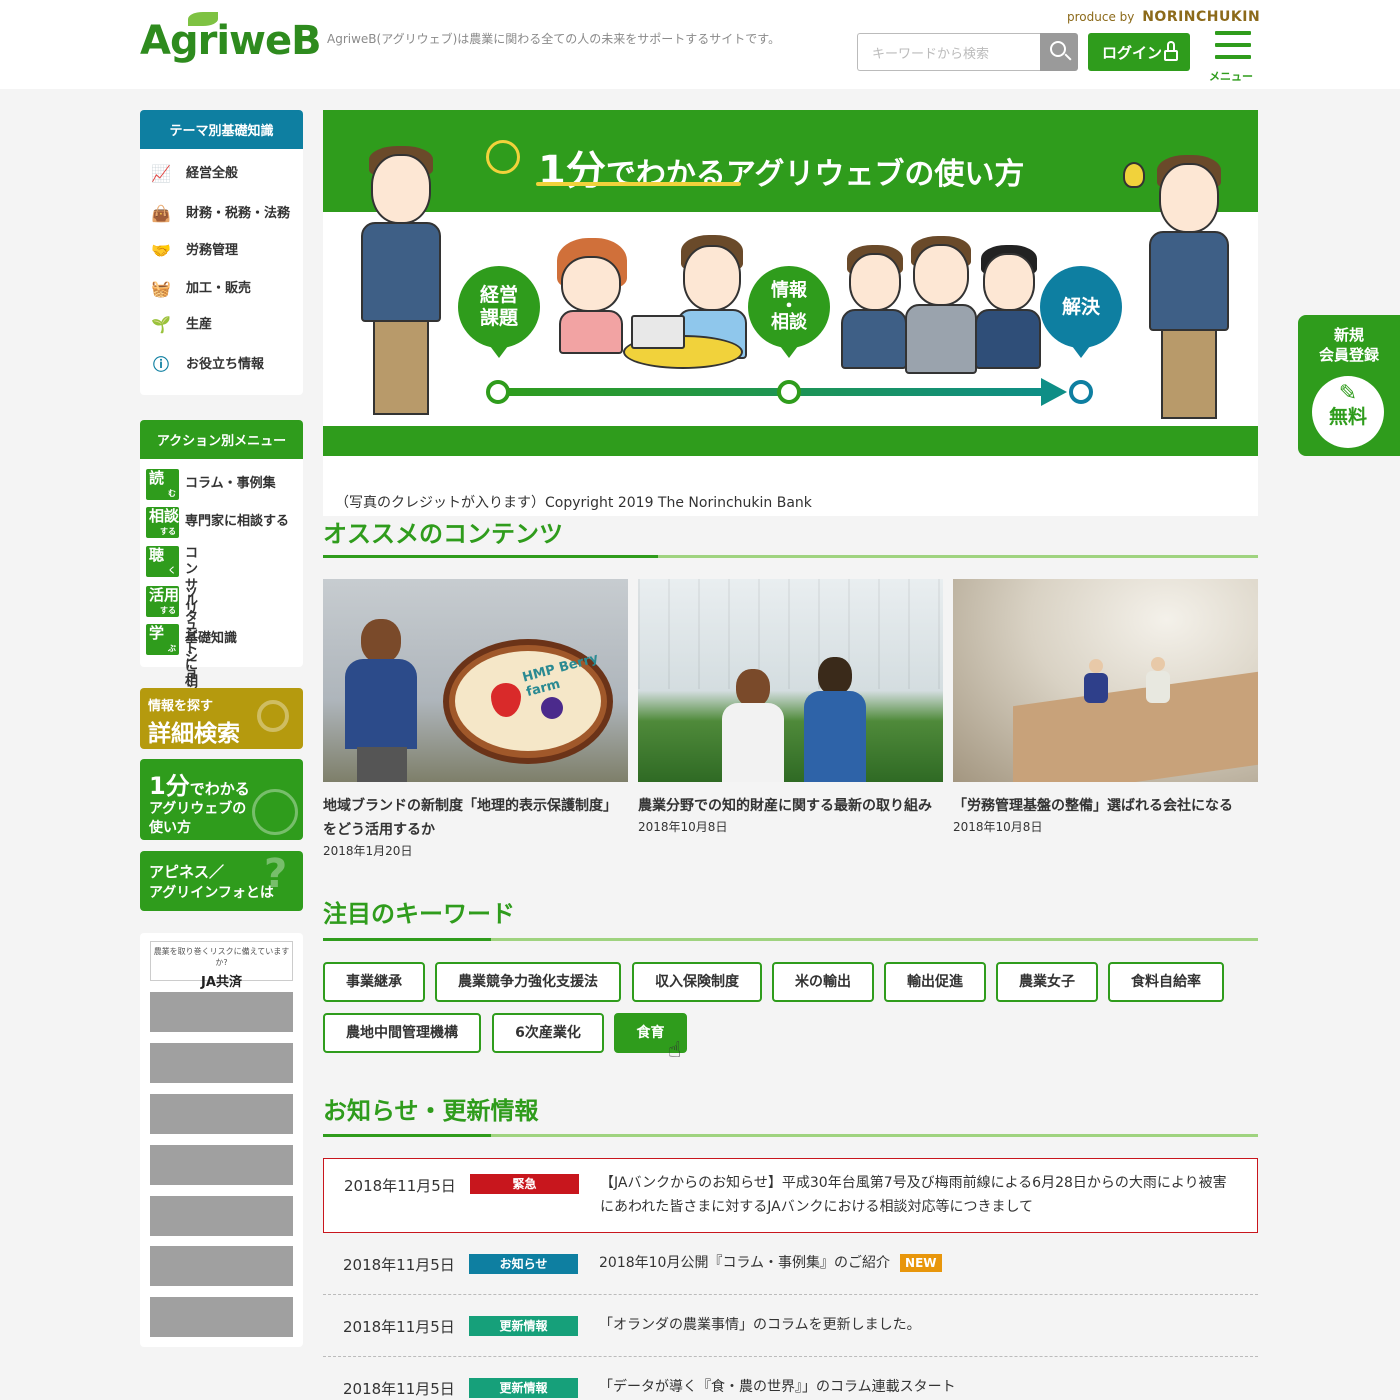 This screenshot has height=1400, width=1400. Describe the element at coordinates (162, 561) in the screenshot. I see `listen-badge: 聴く` at that location.